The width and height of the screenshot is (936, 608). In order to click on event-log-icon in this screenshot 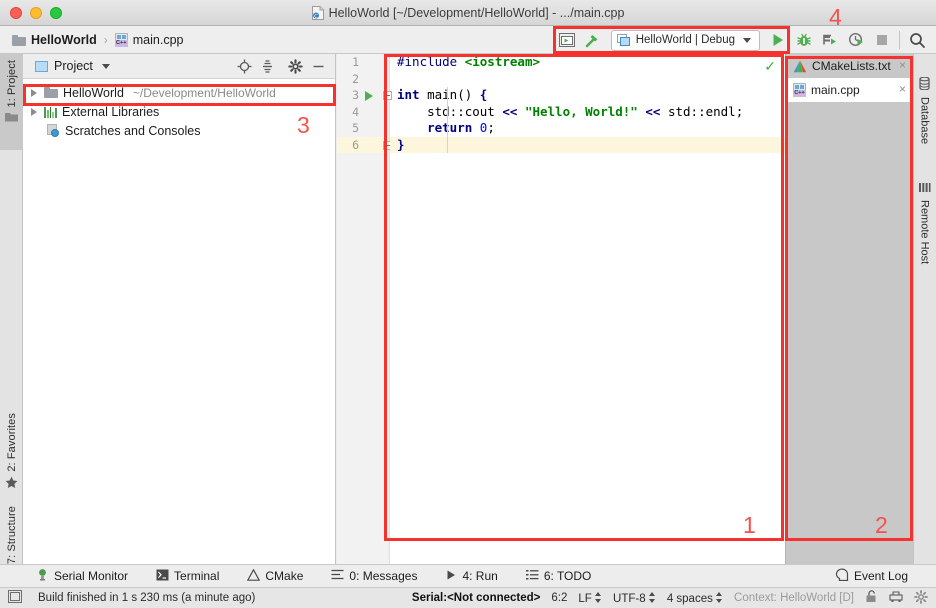, I will do `click(842, 576)`.